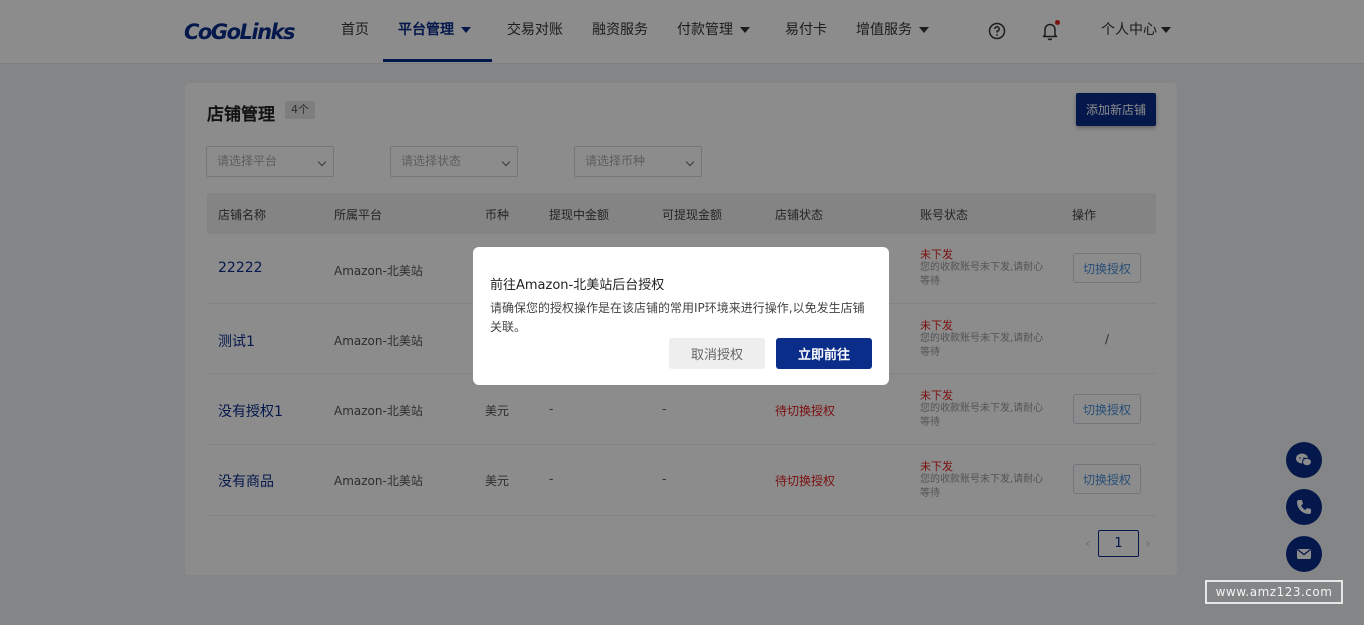 Image resolution: width=1364 pixels, height=625 pixels. I want to click on dialog-title: 前往Amazon-北美站后台授权, so click(577, 285).